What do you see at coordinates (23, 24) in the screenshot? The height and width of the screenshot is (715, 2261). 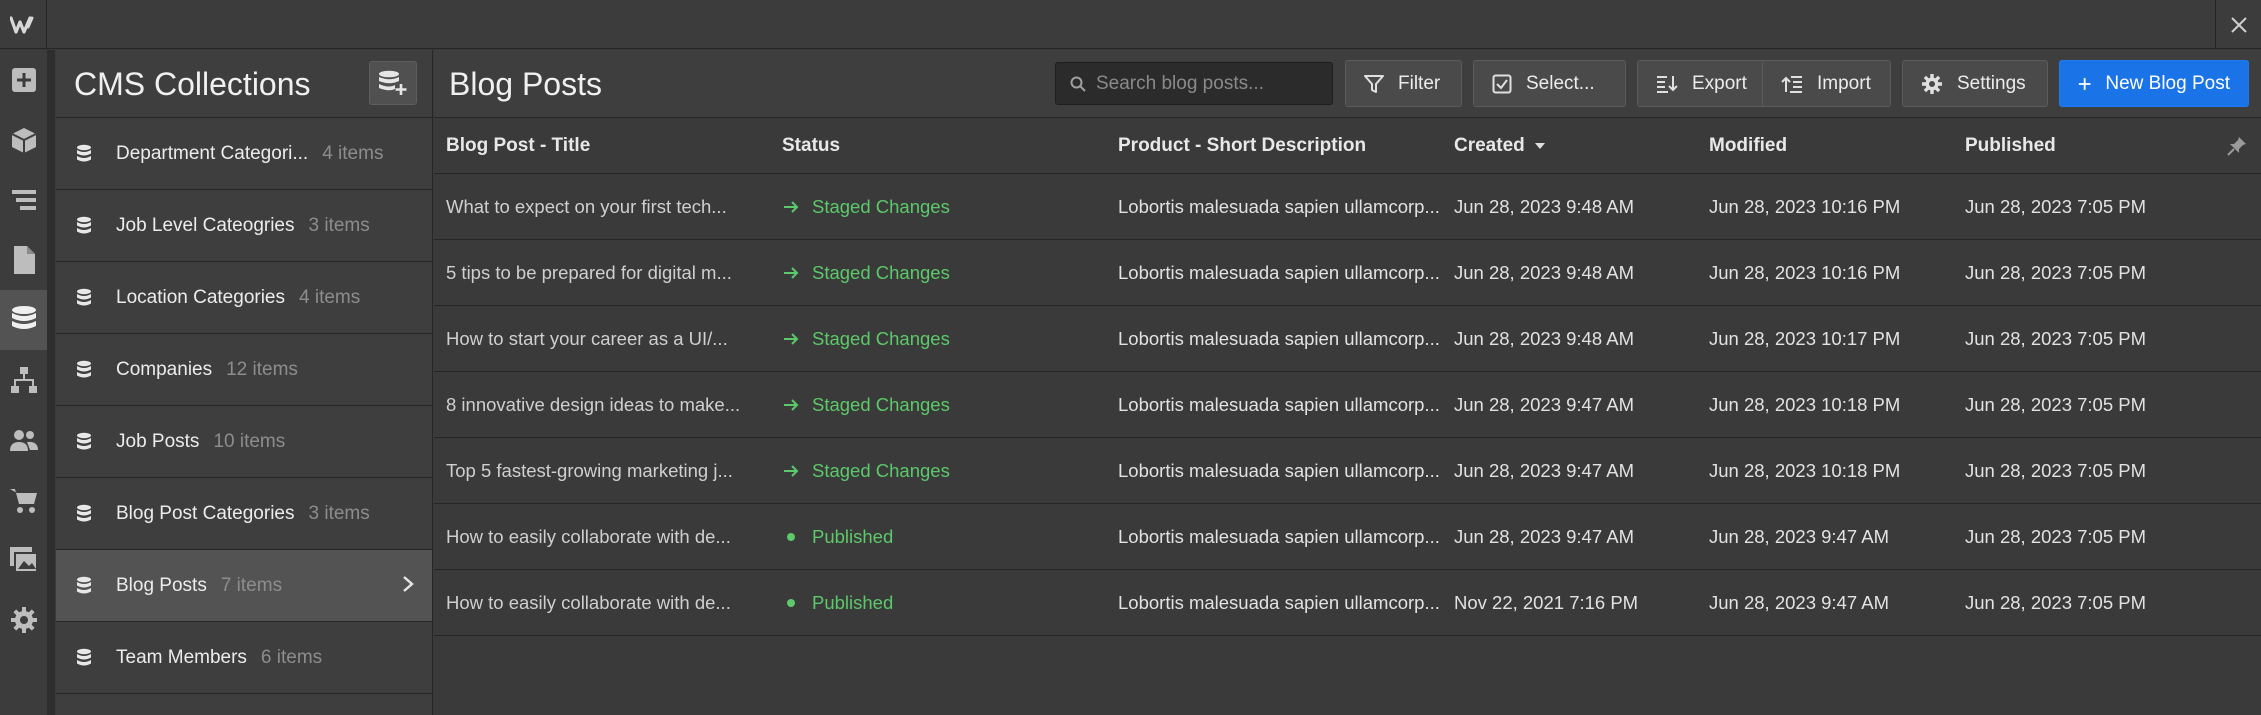 I see `webflow-logo-icon` at bounding box center [23, 24].